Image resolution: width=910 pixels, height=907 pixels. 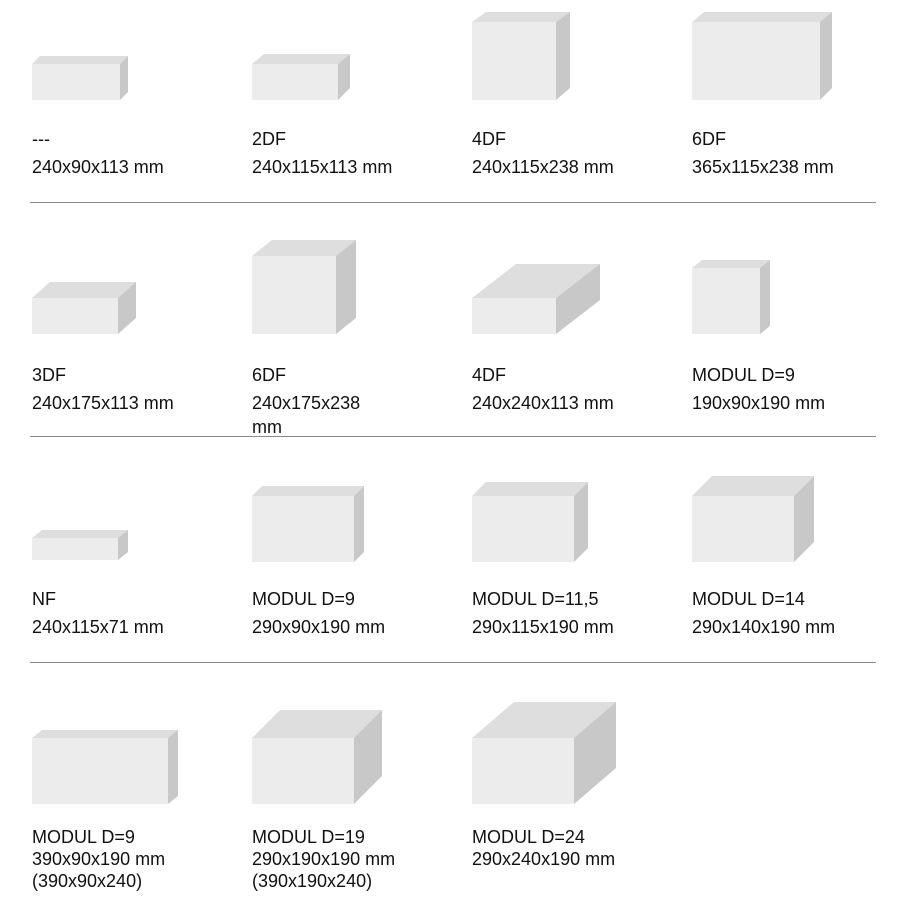 What do you see at coordinates (324, 859) in the screenshot?
I see `brick-14-size: 290x190x190 mm` at bounding box center [324, 859].